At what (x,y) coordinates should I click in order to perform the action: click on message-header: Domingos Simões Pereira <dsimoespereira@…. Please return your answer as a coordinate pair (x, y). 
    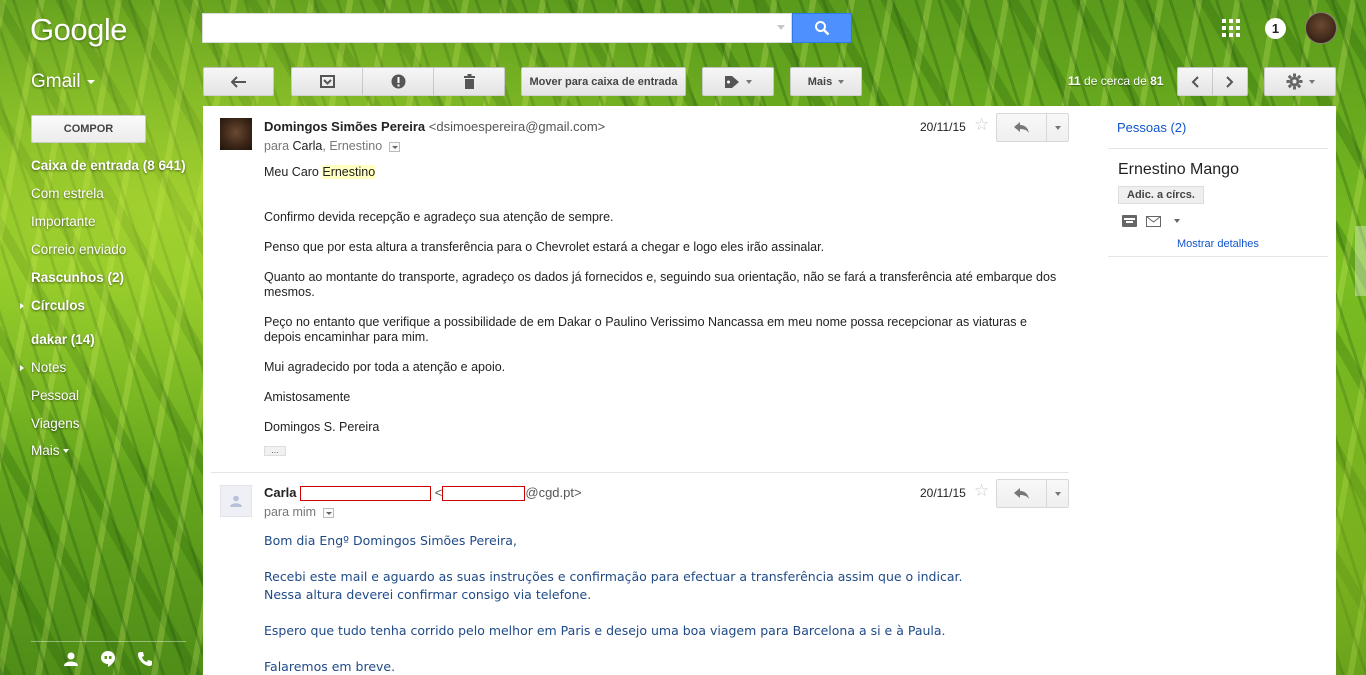
    Looking at the image, I should click on (434, 126).